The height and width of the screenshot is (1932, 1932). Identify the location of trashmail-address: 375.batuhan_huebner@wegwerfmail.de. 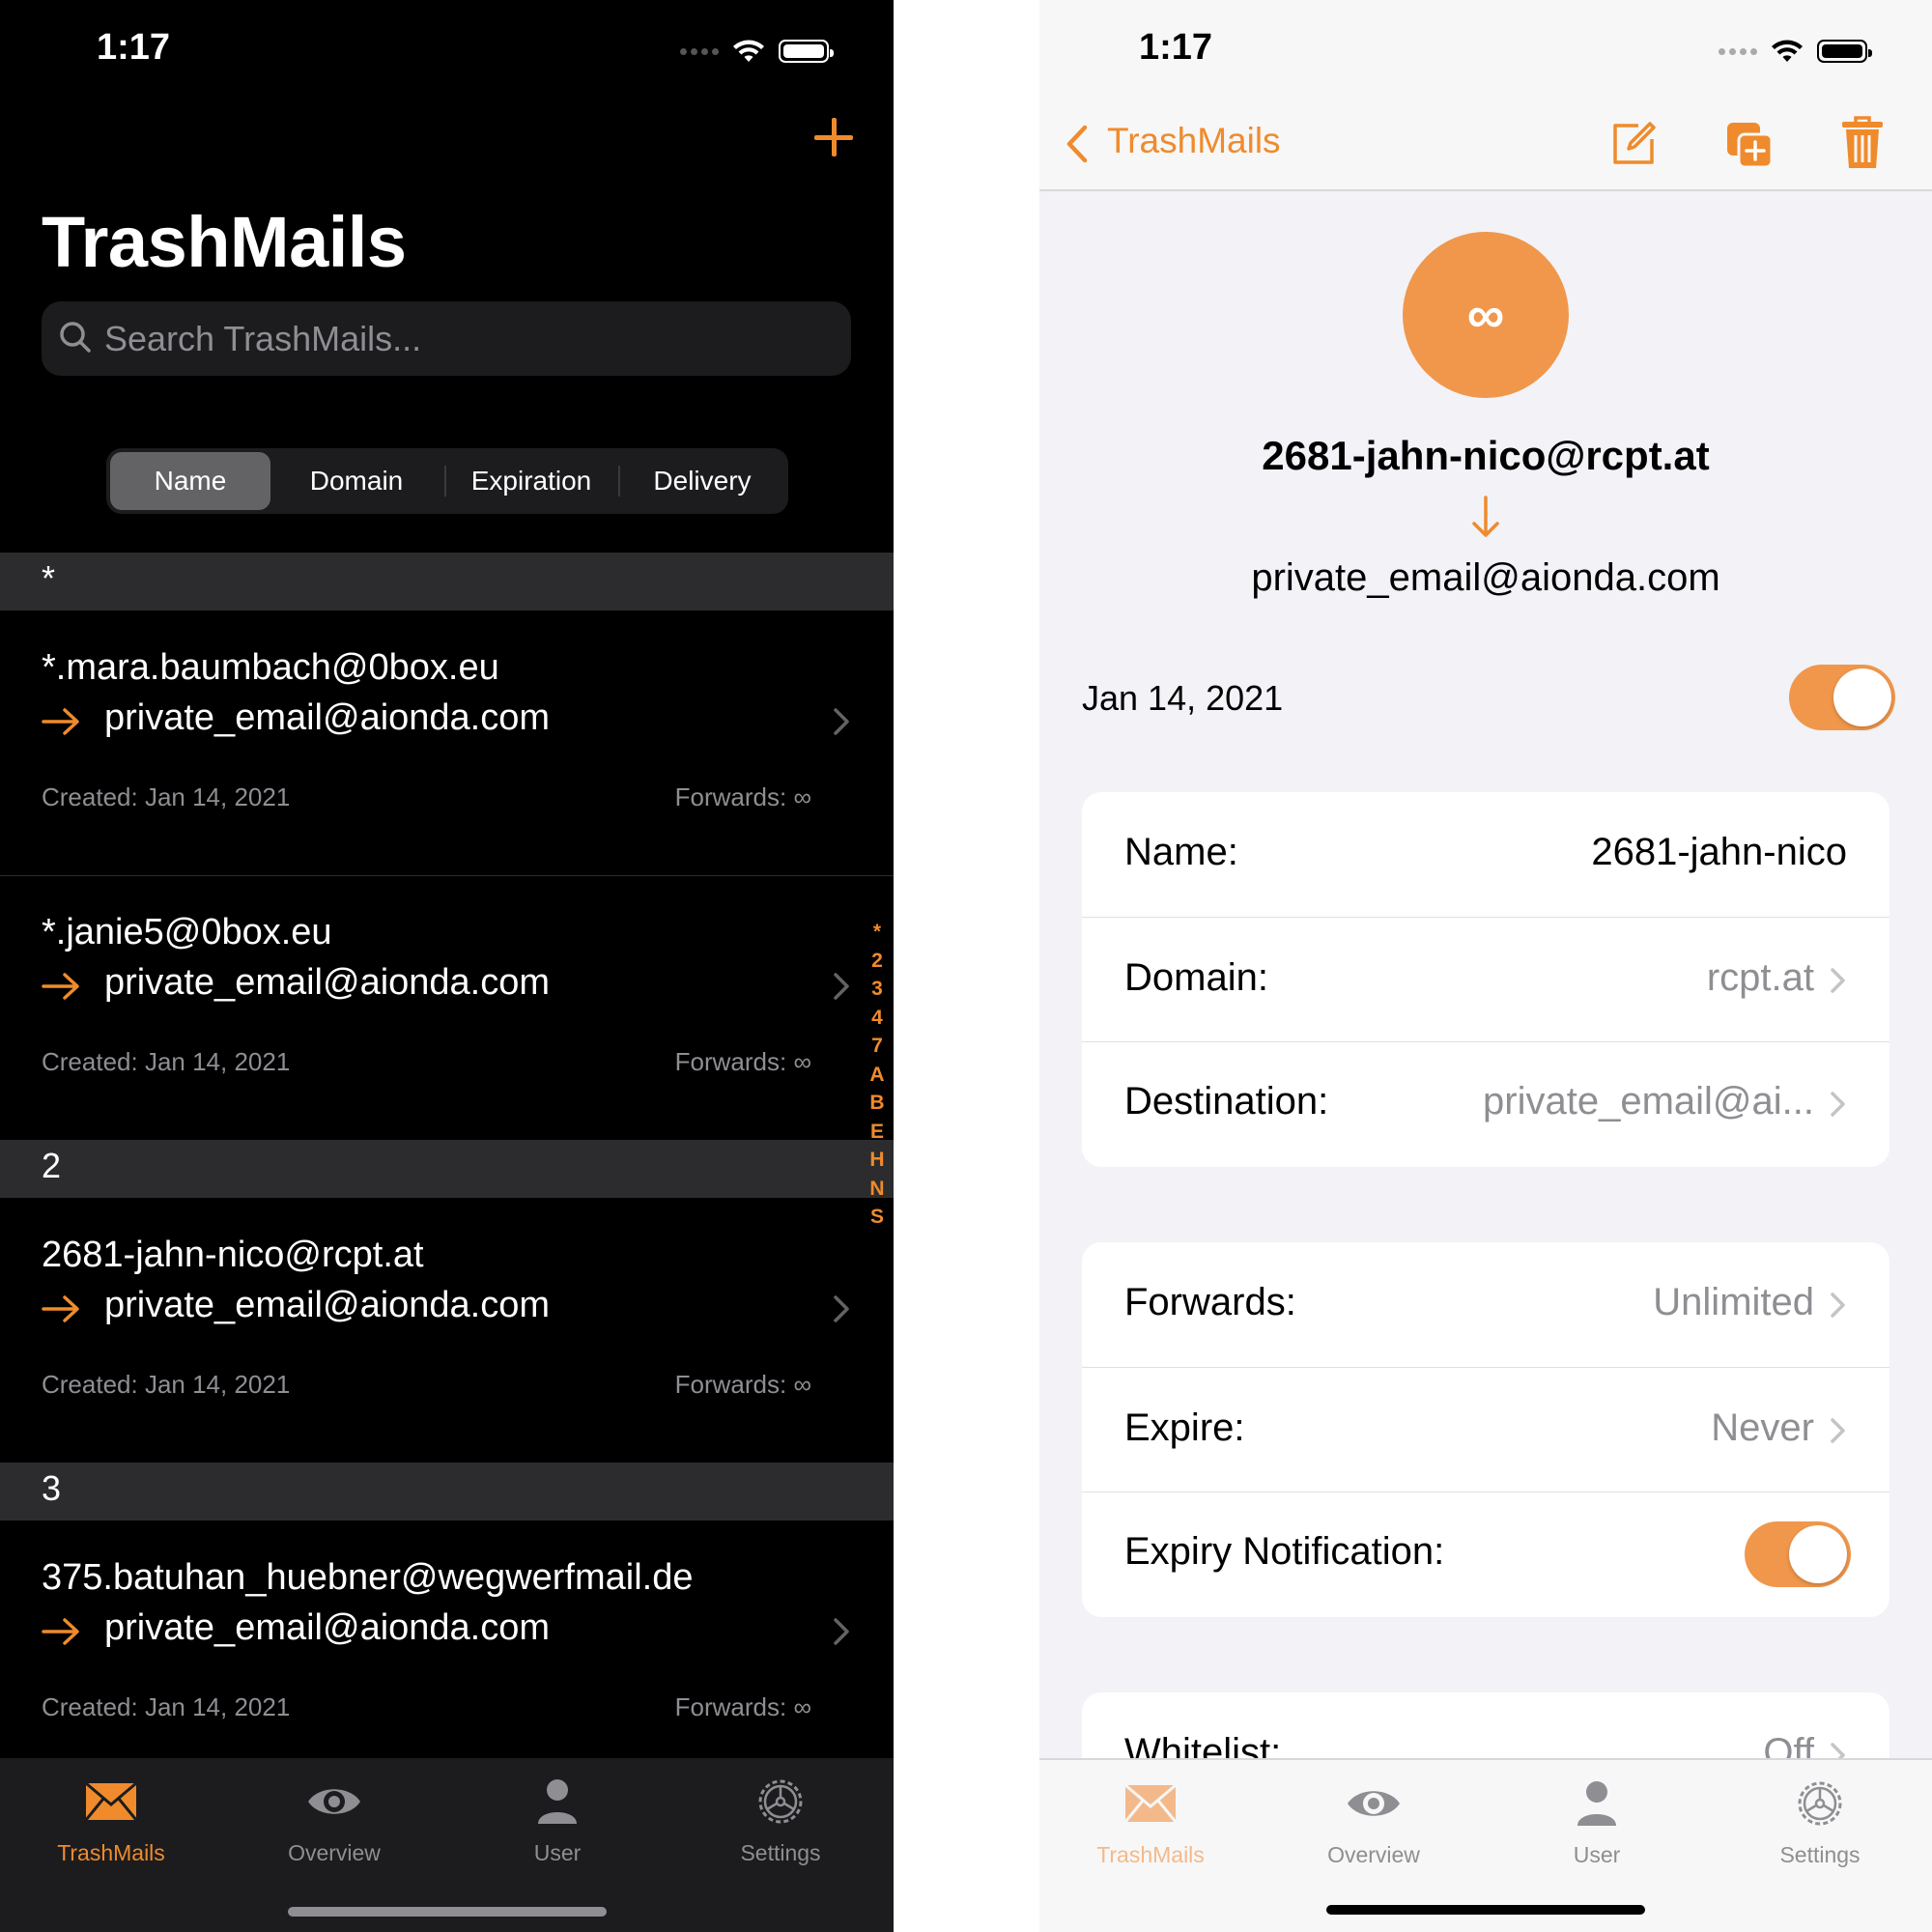
(368, 1577).